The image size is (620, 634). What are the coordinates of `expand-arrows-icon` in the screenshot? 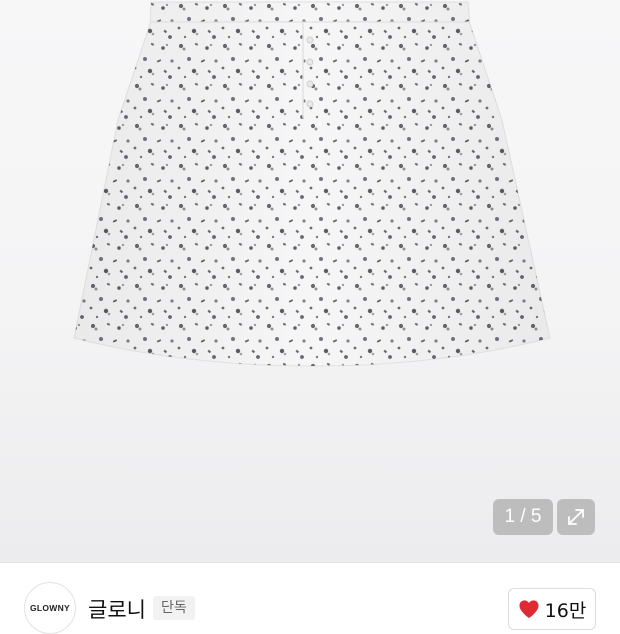 It's located at (576, 517).